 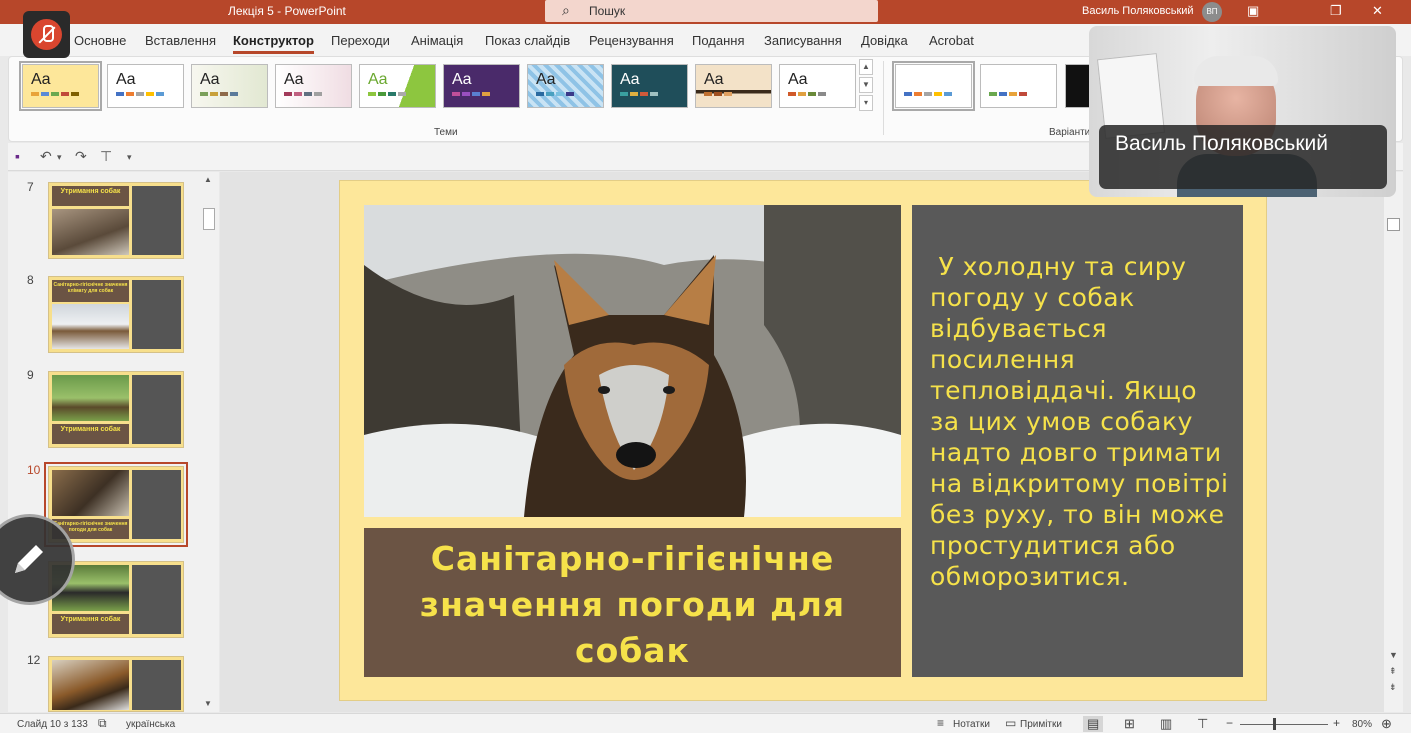 What do you see at coordinates (52, 724) in the screenshot?
I see `slide-counter: Слайд 10 з 133` at bounding box center [52, 724].